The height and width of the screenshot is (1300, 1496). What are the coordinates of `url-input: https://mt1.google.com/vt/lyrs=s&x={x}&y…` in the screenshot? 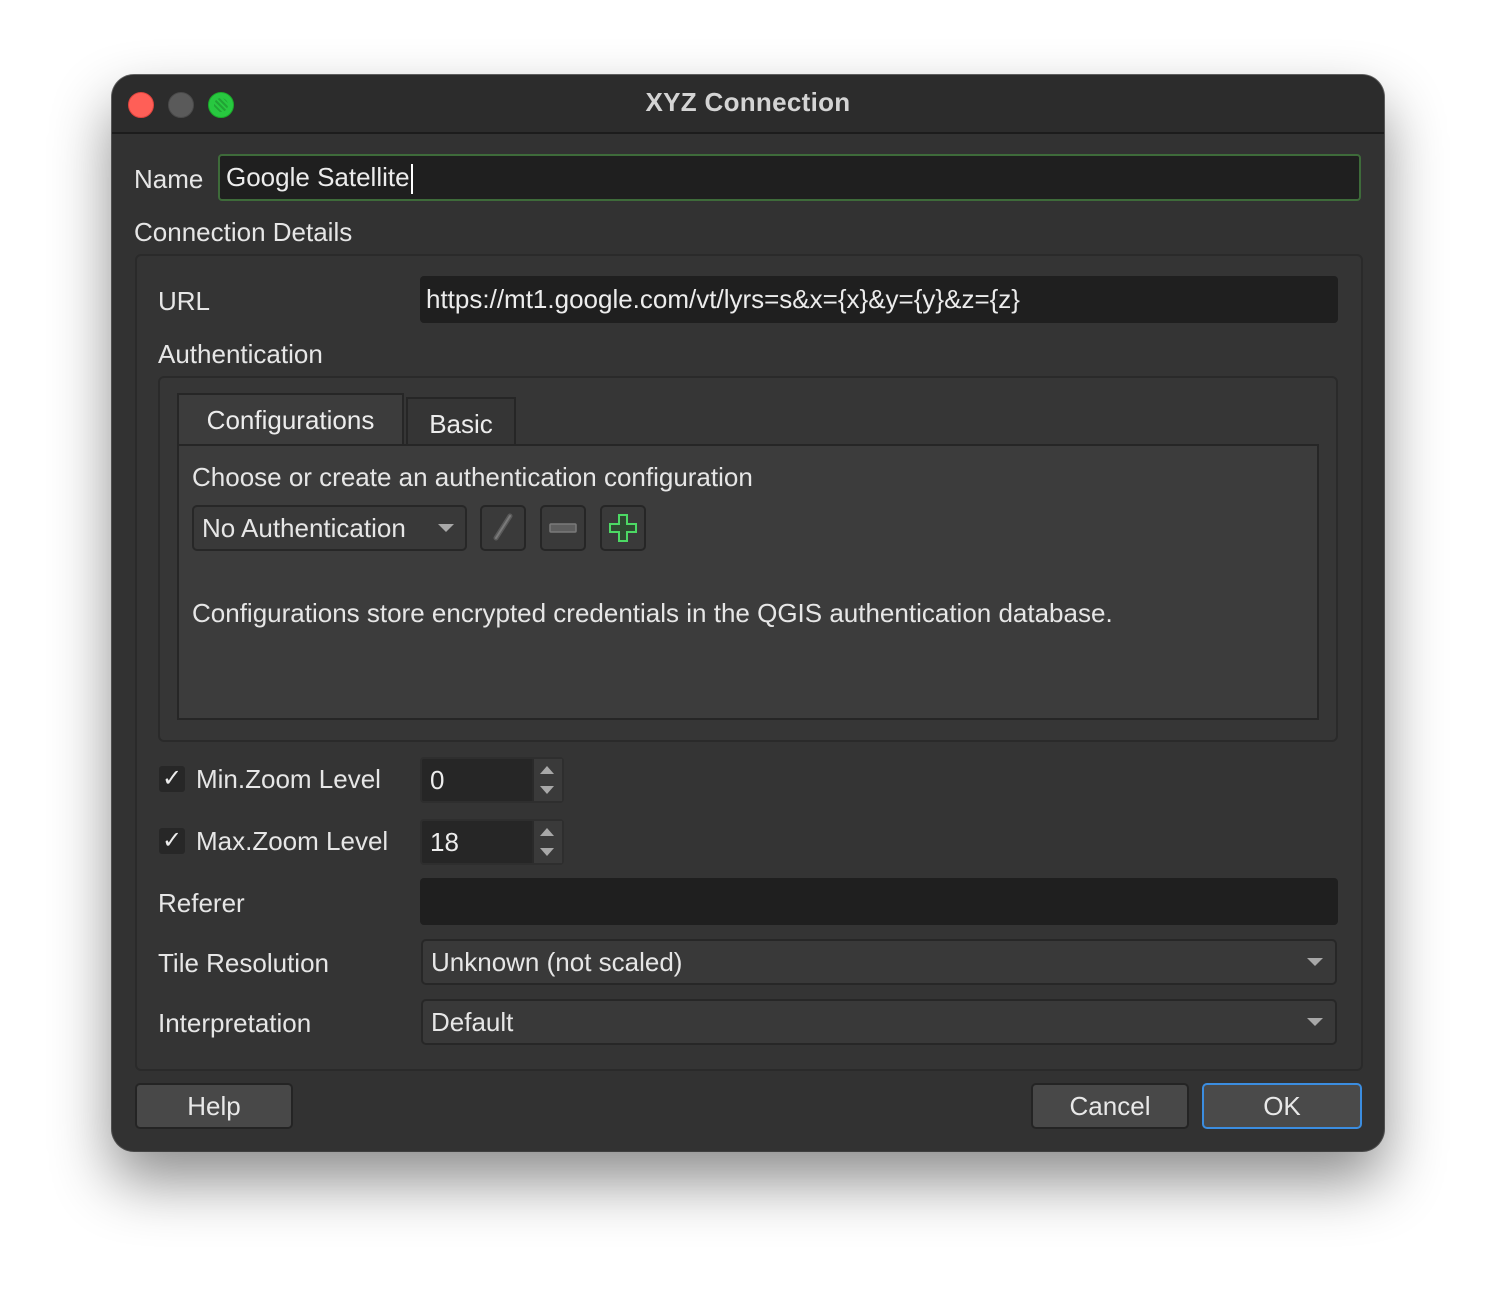 It's located at (879, 299).